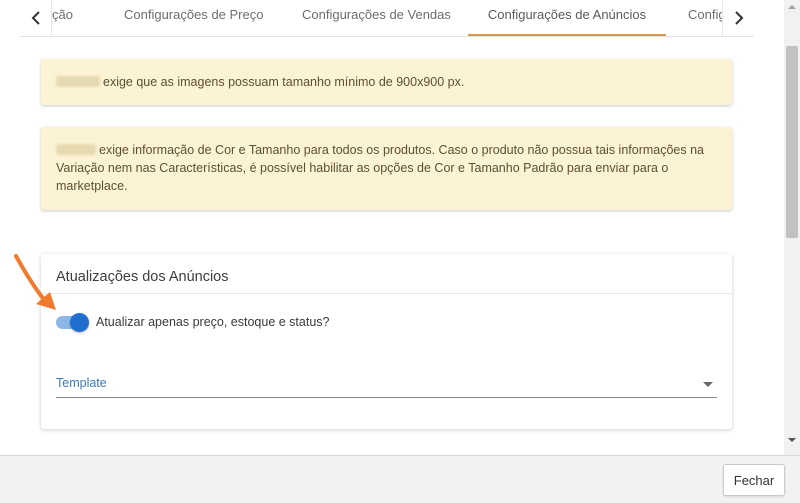 This screenshot has height=503, width=800. What do you see at coordinates (35, 282) in the screenshot?
I see `arrow-pointer-icon` at bounding box center [35, 282].